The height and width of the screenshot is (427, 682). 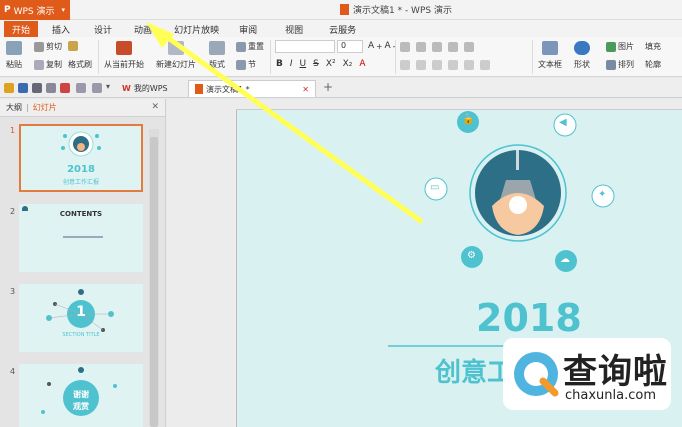 I want to click on slide-thumbnail-2: CONTENTS, so click(x=81, y=238).